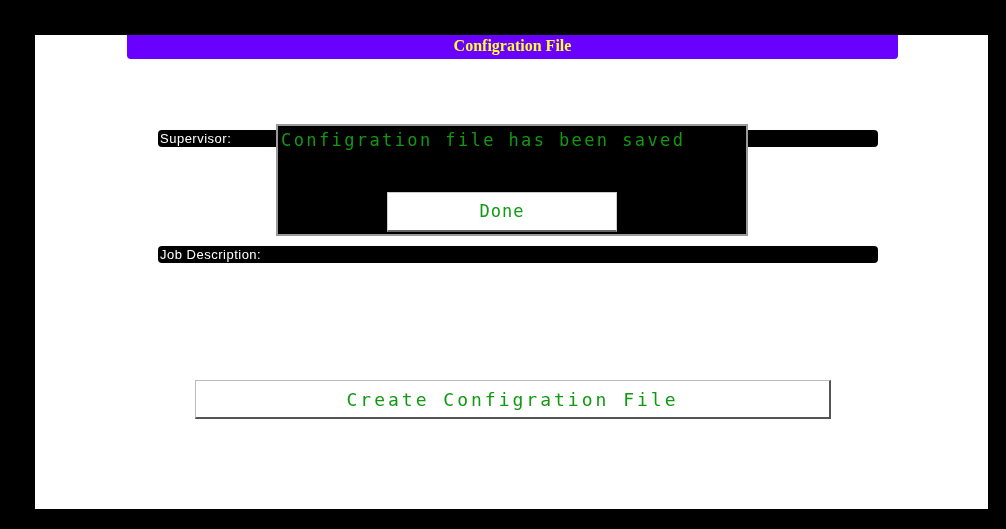 The image size is (1006, 529). What do you see at coordinates (210, 254) in the screenshot?
I see `field-label: Job Description:` at bounding box center [210, 254].